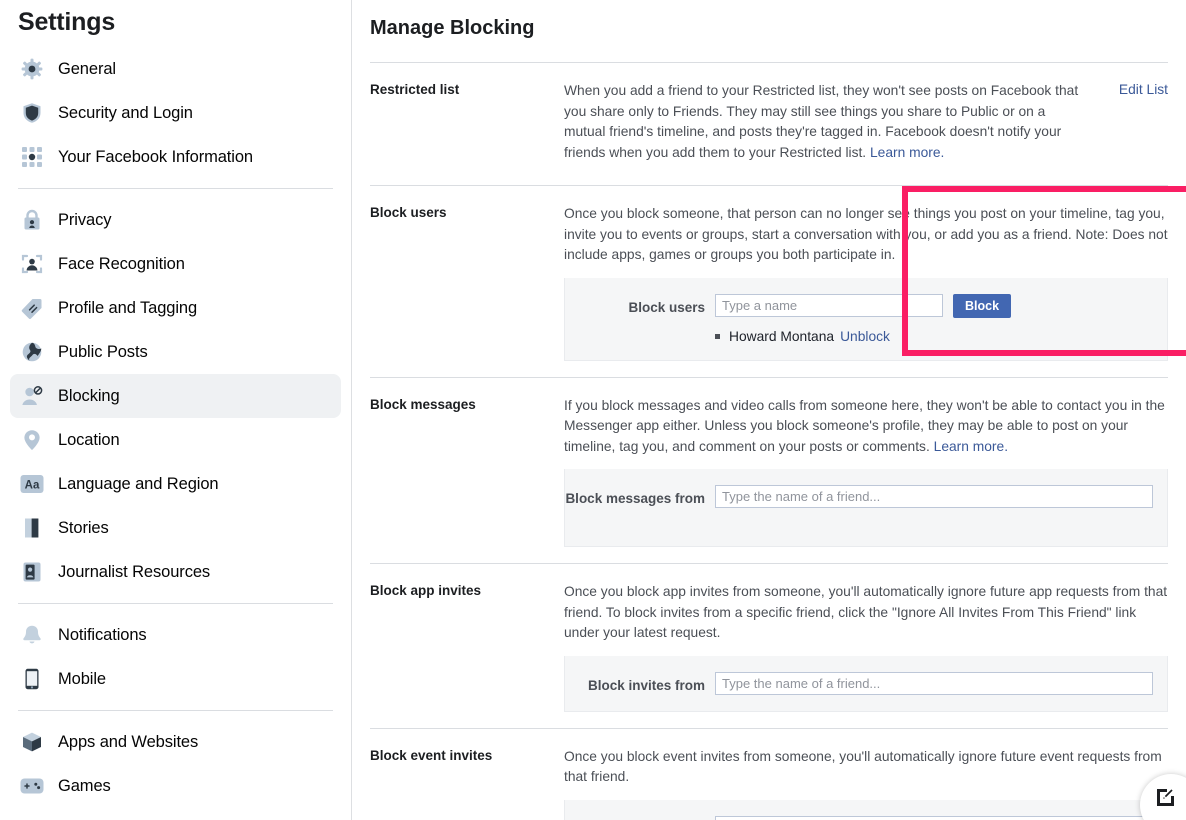 The image size is (1186, 820). Describe the element at coordinates (84, 785) in the screenshot. I see `sidebar-item-label: Games` at that location.